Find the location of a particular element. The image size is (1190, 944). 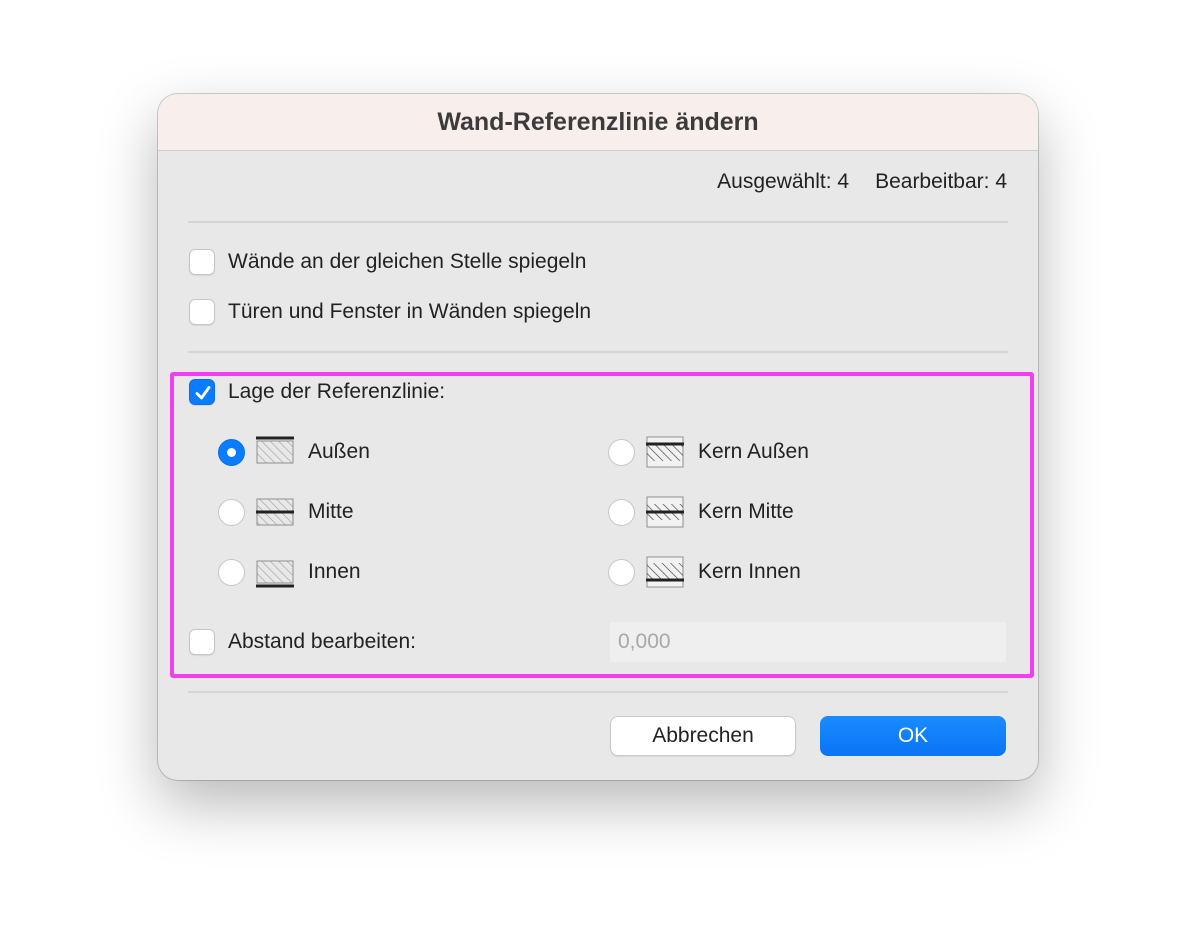

choice-label-outside: Außen is located at coordinates (339, 451).